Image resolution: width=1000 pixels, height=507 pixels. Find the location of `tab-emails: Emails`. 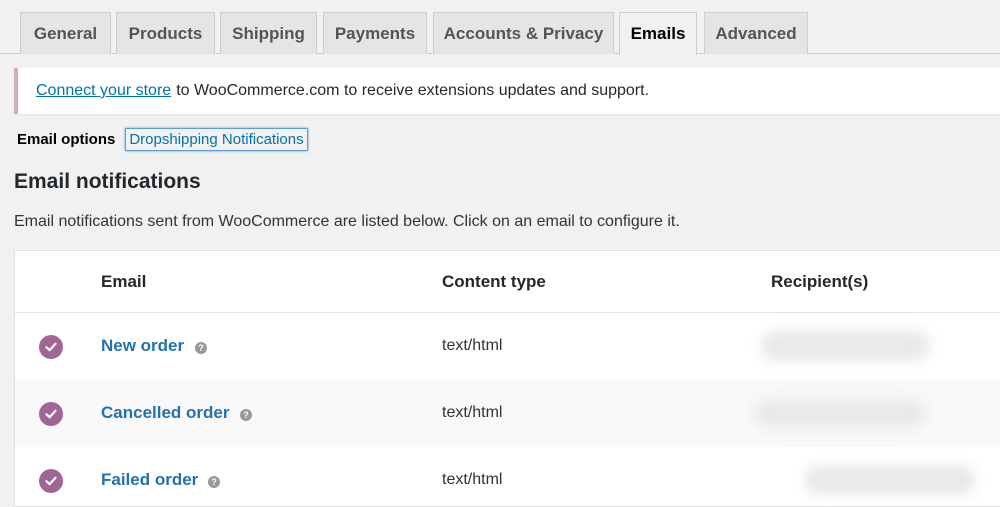

tab-emails: Emails is located at coordinates (658, 33).